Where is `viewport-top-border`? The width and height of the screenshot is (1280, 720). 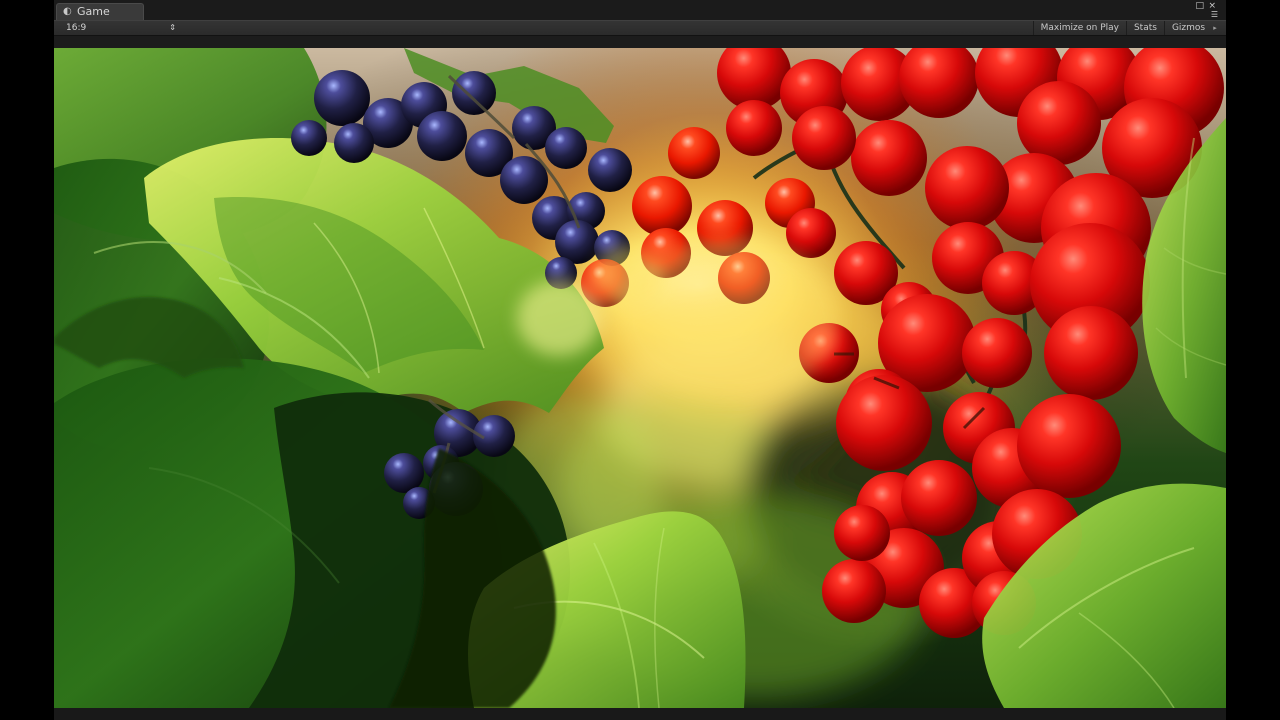
viewport-top-border is located at coordinates (640, 42).